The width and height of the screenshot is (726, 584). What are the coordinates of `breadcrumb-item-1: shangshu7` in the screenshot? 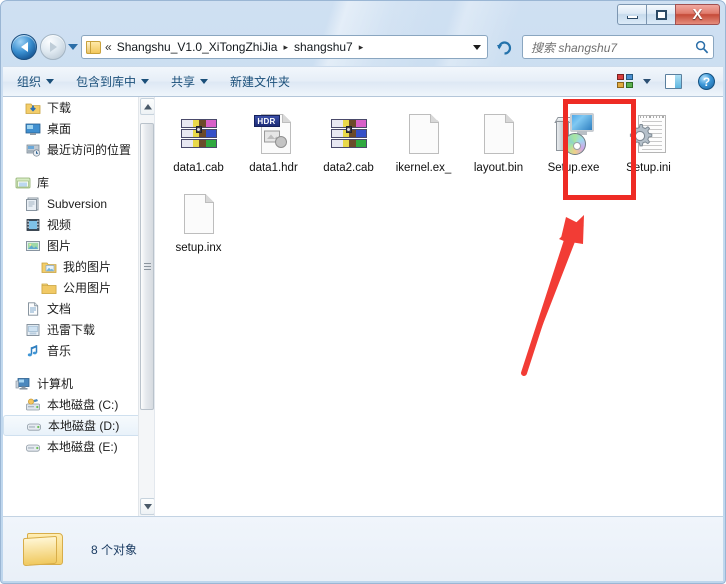 It's located at (323, 47).